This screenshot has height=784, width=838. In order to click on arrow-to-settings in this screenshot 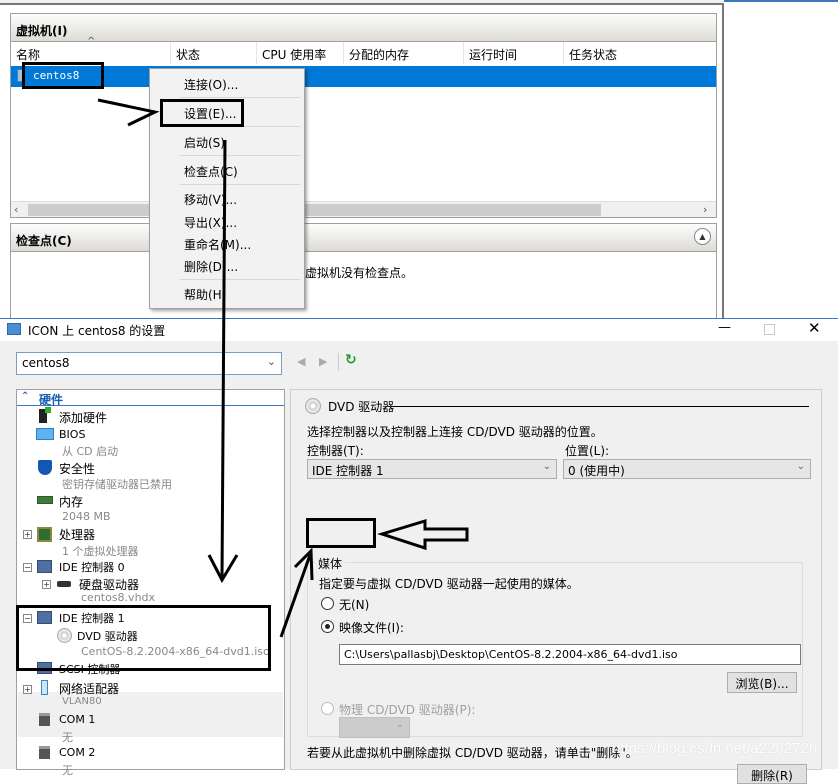, I will do `click(128, 112)`.